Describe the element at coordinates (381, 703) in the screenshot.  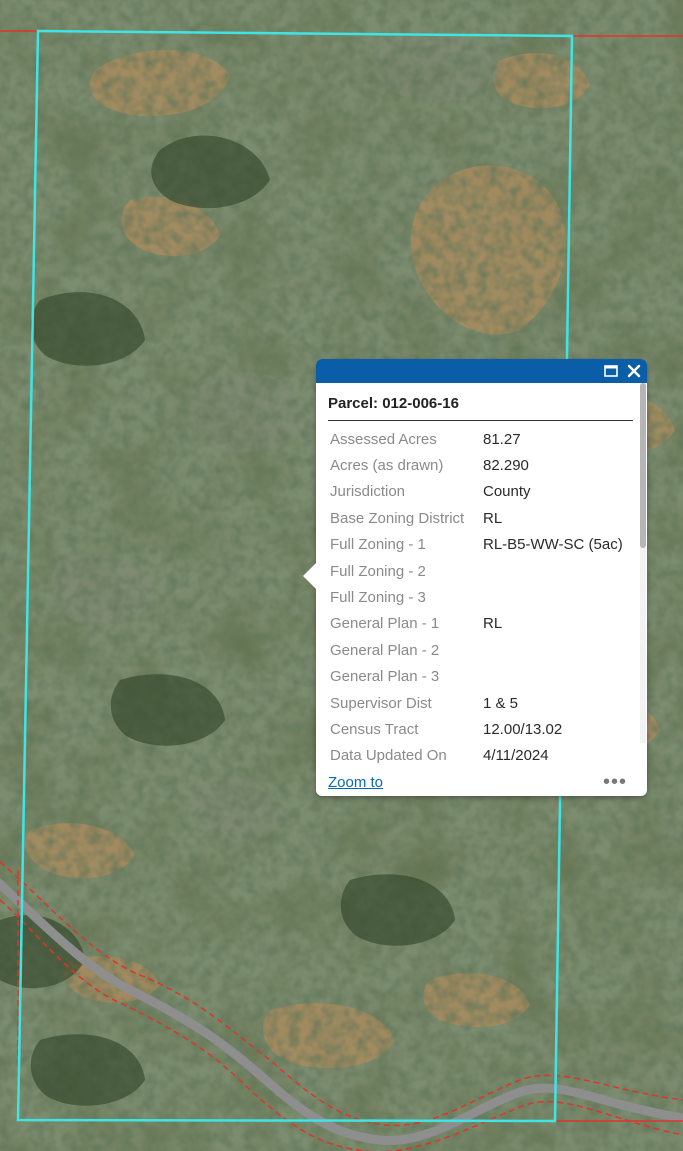
I see `attribute-key: Supervisor Dist` at that location.